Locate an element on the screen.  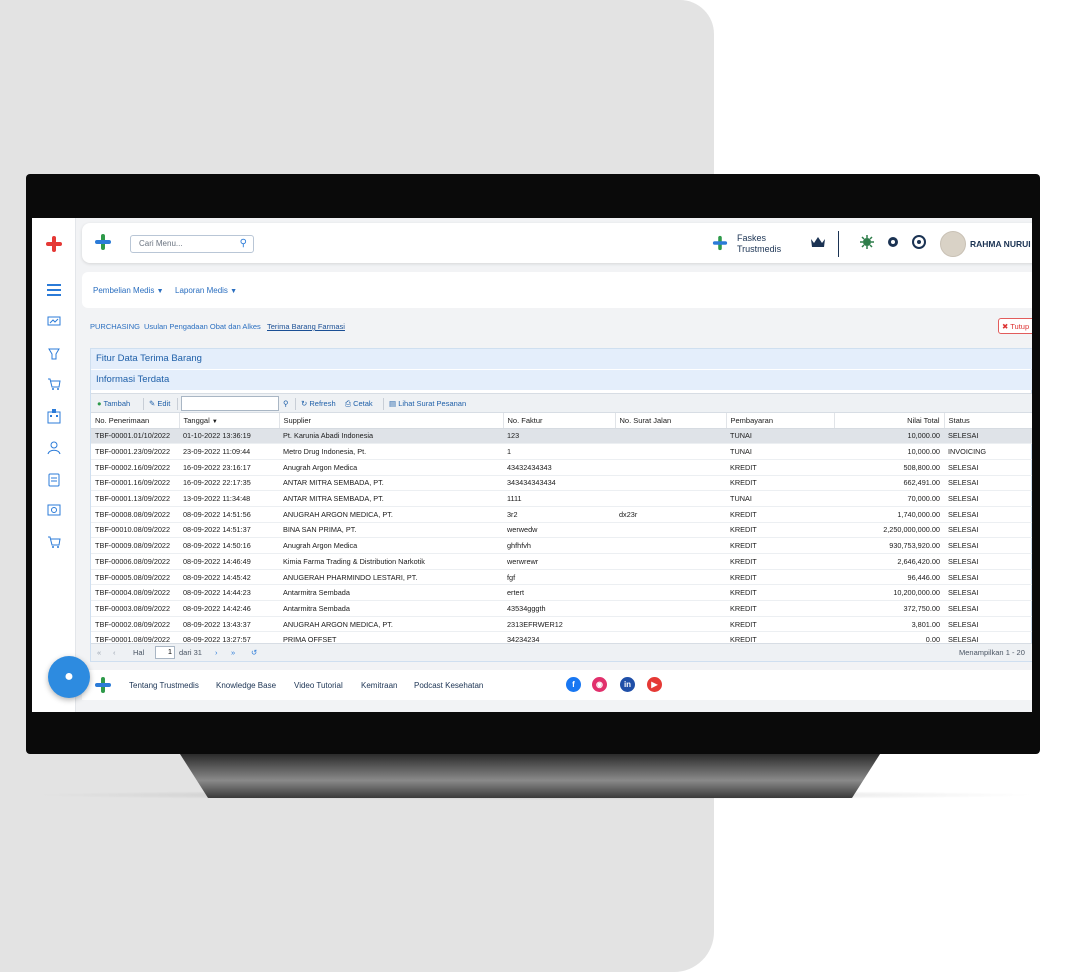
linkedin-icon: in is located at coordinates (627, 684).